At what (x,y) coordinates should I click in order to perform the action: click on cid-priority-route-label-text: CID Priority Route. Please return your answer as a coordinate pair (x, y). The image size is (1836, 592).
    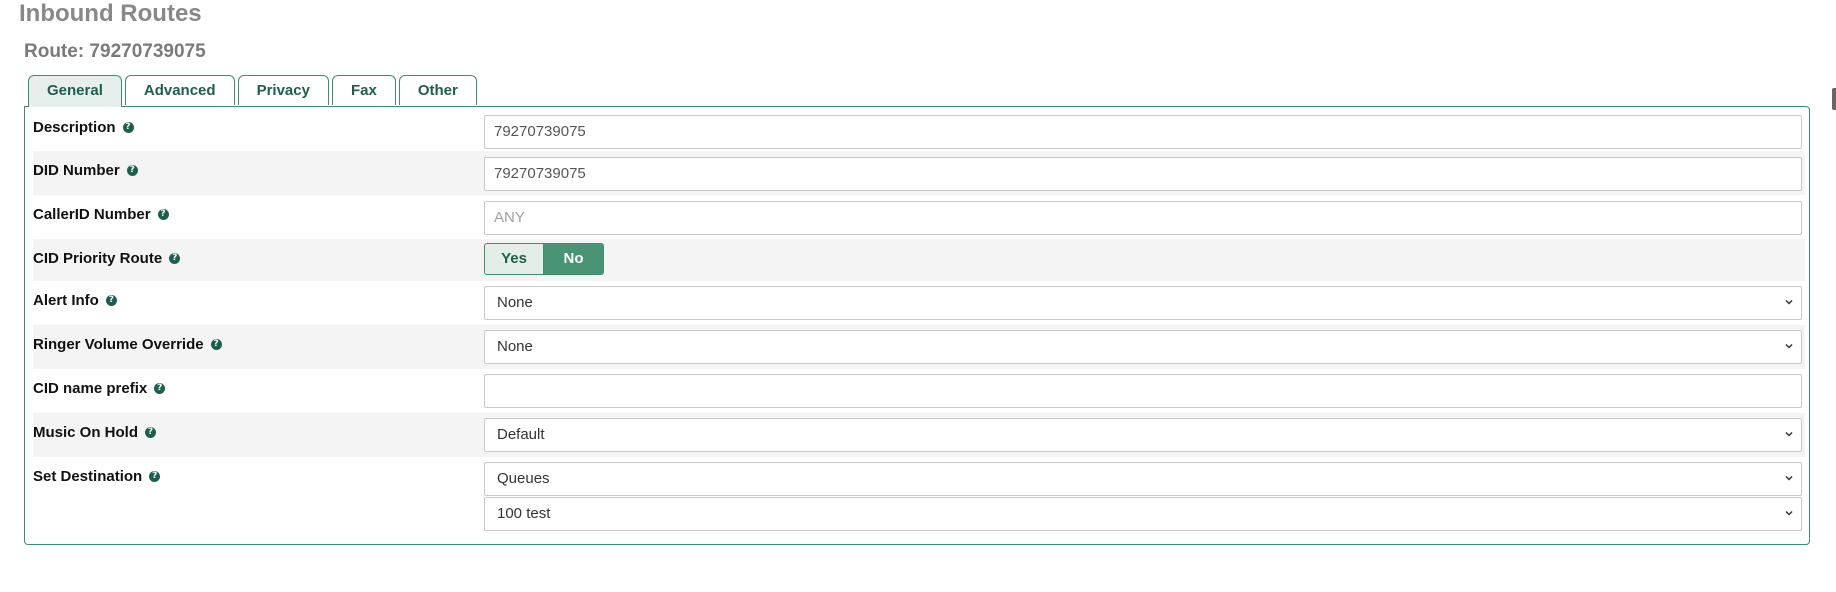
    Looking at the image, I should click on (98, 258).